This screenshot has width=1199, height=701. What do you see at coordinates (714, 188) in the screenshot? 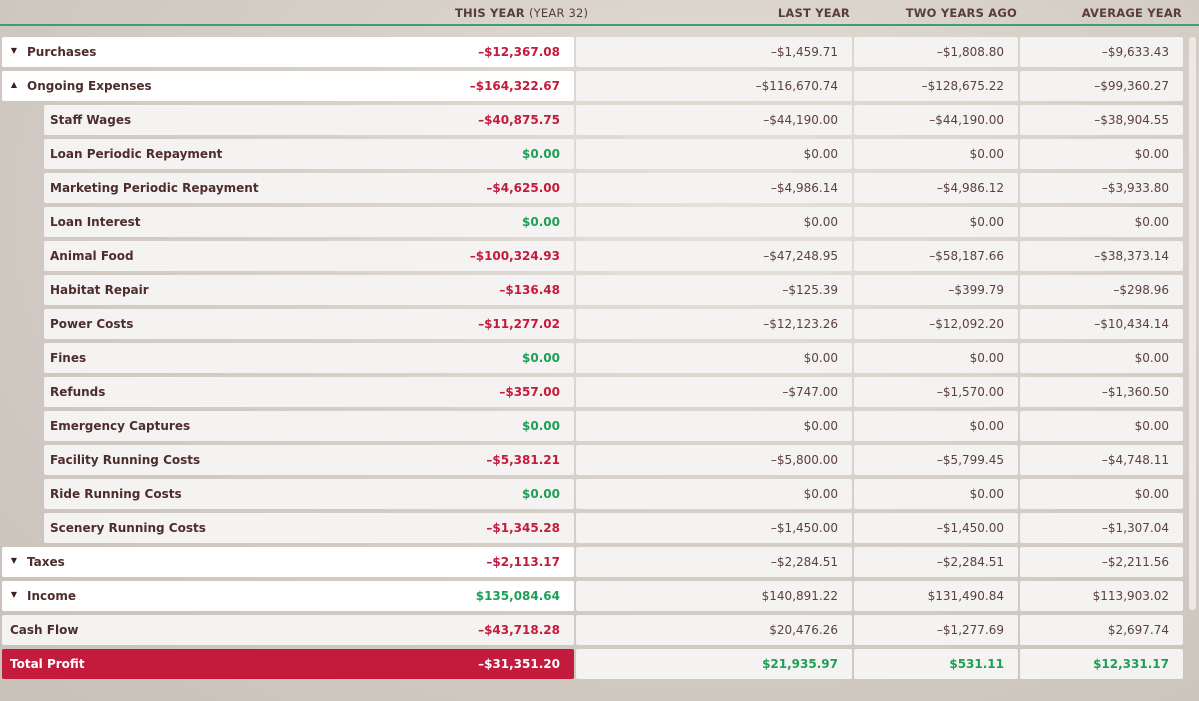
I see `last-year-value-cell: –$4,986.14` at bounding box center [714, 188].